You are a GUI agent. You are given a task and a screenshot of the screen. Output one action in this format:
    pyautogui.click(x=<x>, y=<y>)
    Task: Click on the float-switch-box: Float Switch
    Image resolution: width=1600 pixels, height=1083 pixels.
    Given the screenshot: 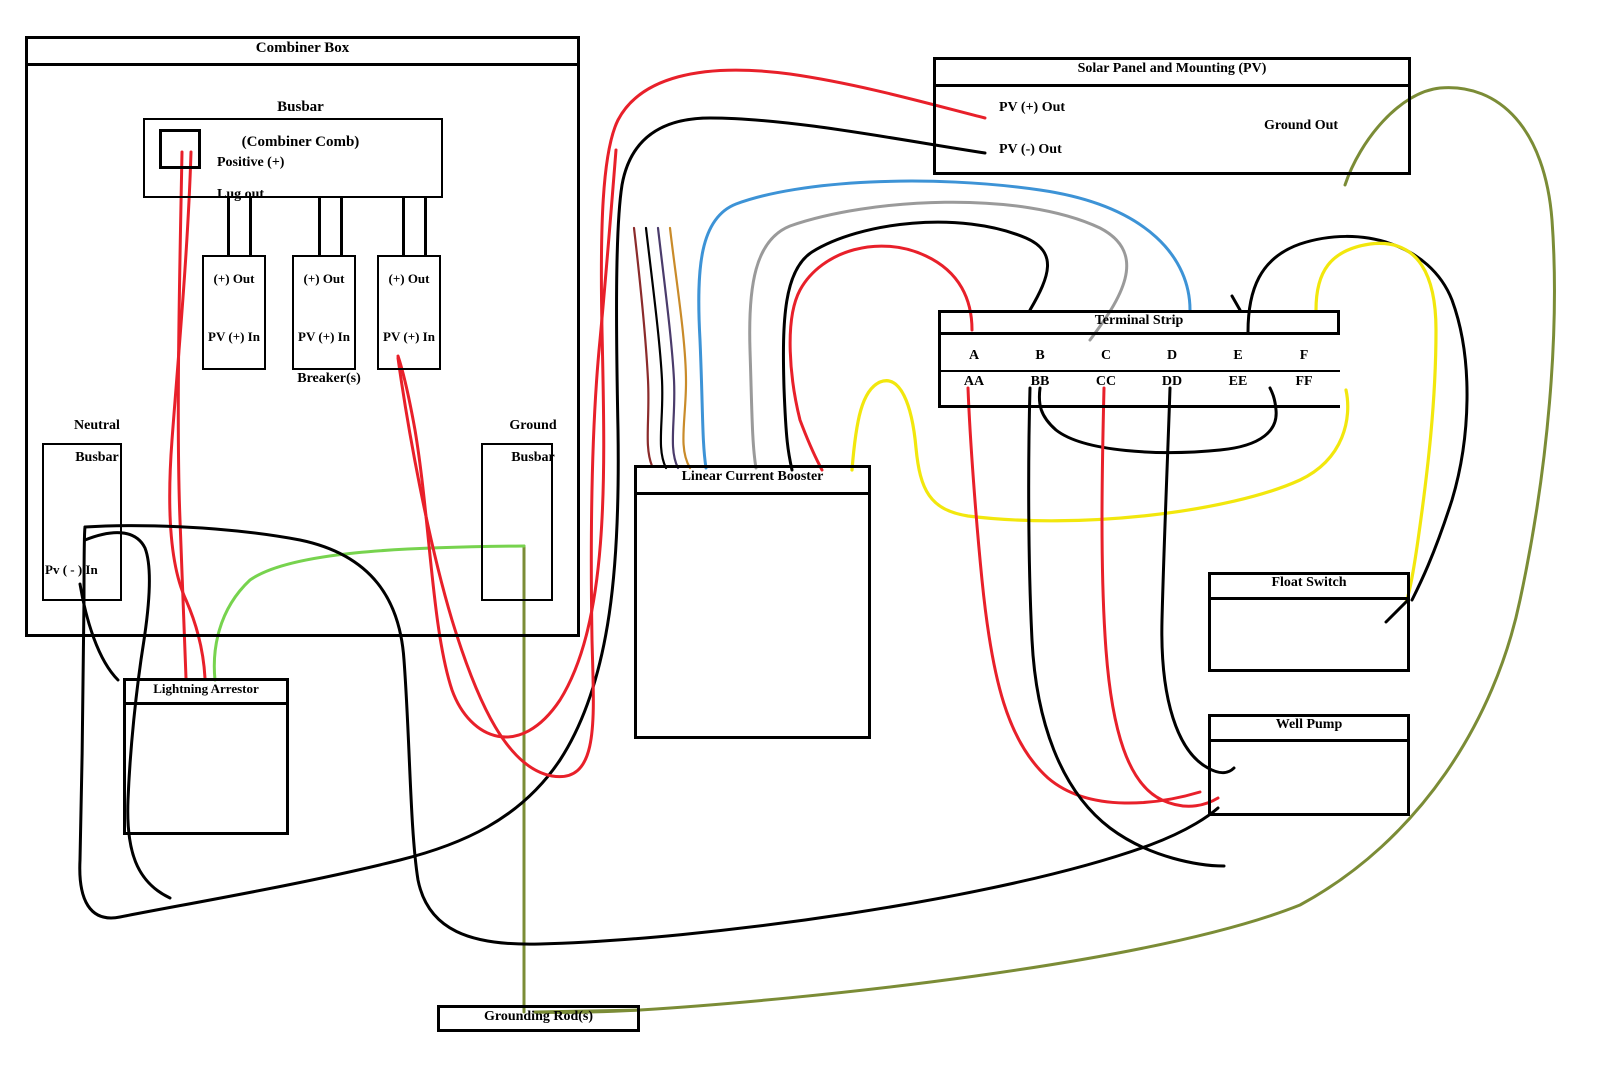 What is the action you would take?
    pyautogui.click(x=1309, y=622)
    